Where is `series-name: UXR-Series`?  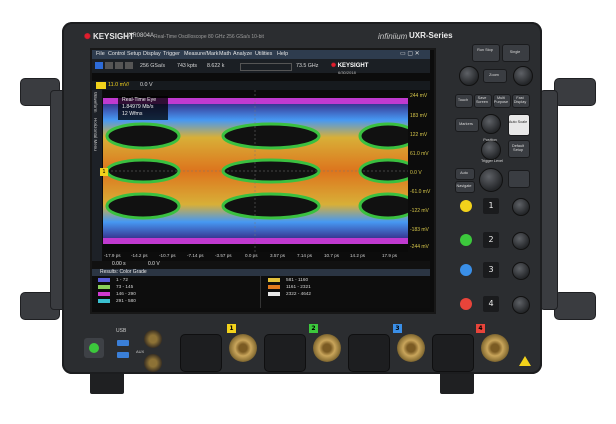
series-name: UXR-Series is located at coordinates (431, 35).